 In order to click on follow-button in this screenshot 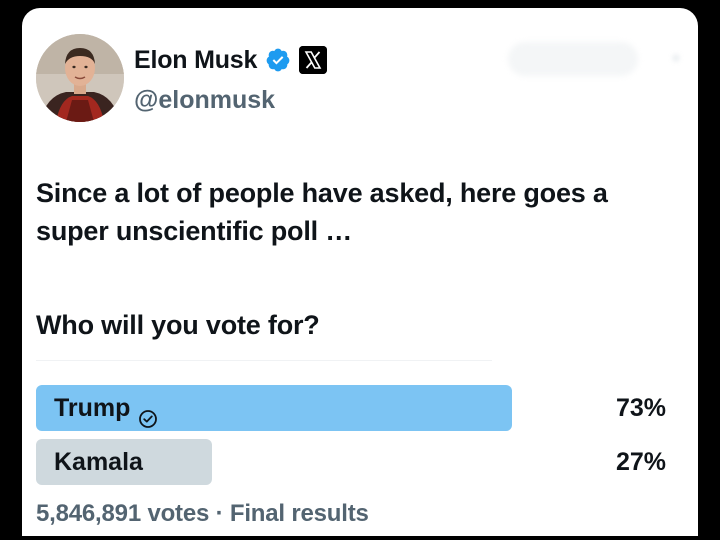, I will do `click(573, 59)`.